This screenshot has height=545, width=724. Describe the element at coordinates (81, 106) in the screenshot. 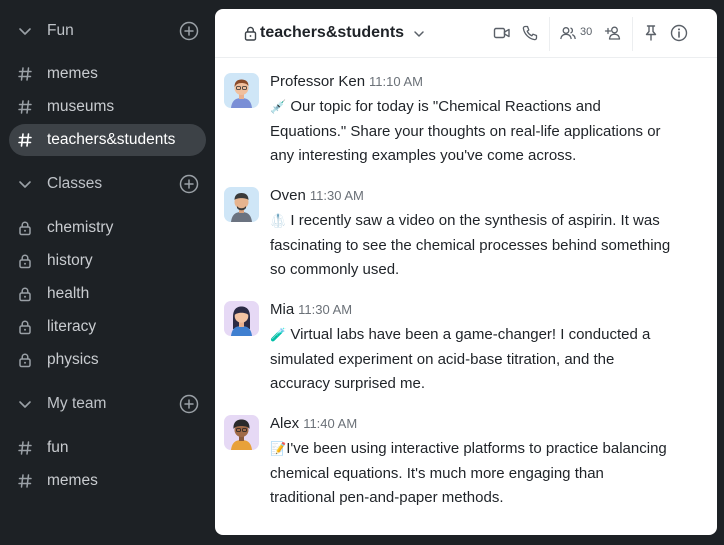

I see `sidebar-item-label: museums` at that location.